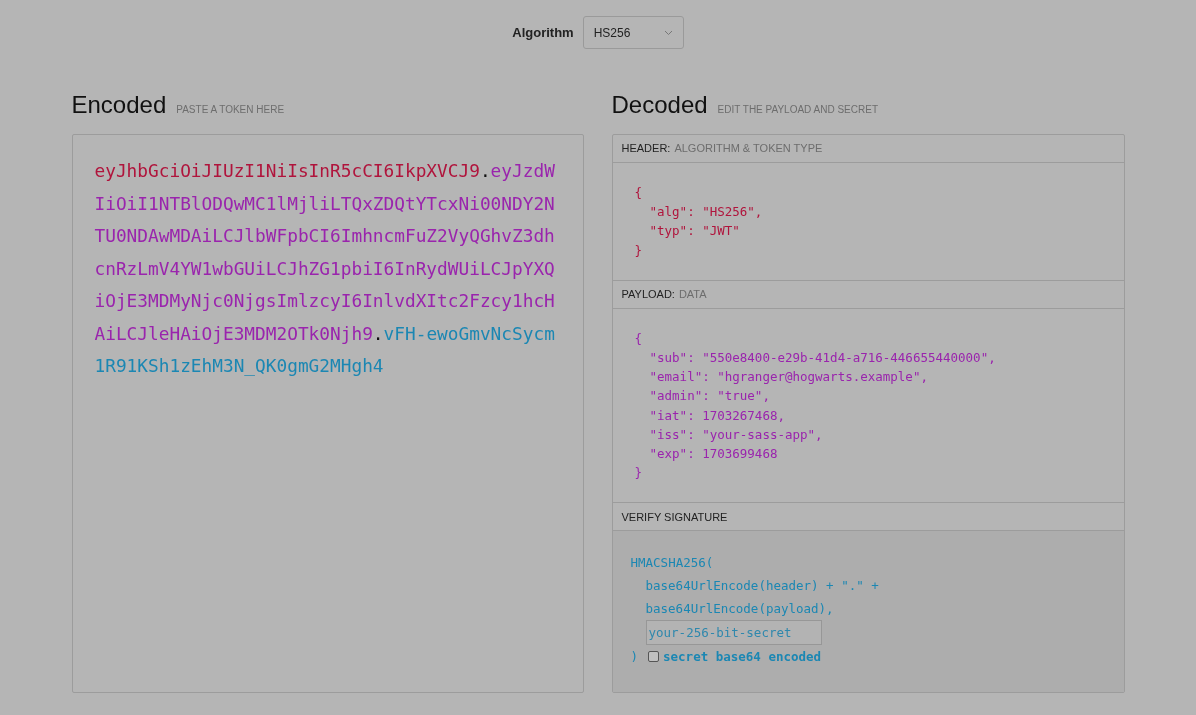  I want to click on decoded-hint: EDIT THE PAYLOAD AND SECRET, so click(797, 110).